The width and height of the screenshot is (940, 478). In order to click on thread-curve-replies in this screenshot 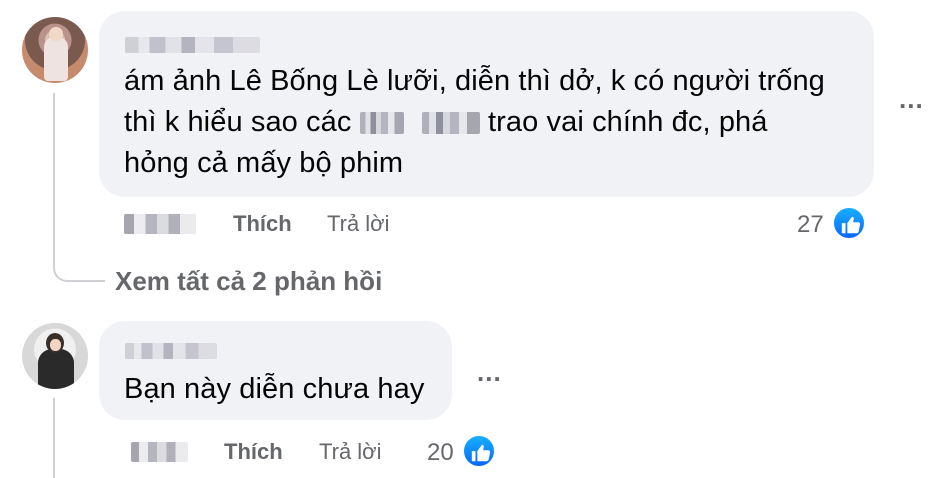, I will do `click(79, 265)`.